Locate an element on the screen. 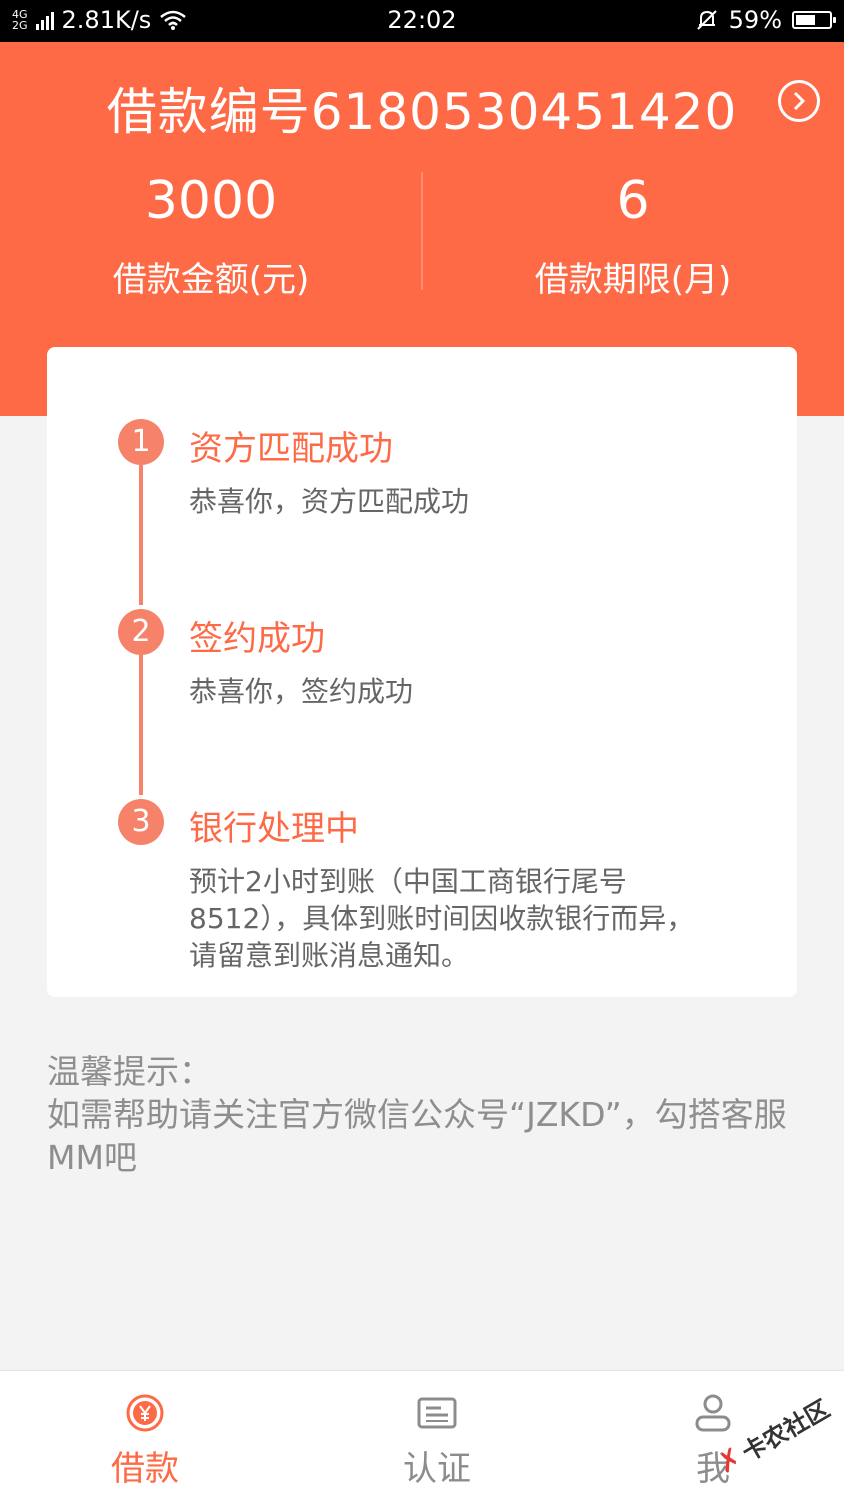 This screenshot has height=1500, width=844. loan-term-value: 6 is located at coordinates (633, 201).